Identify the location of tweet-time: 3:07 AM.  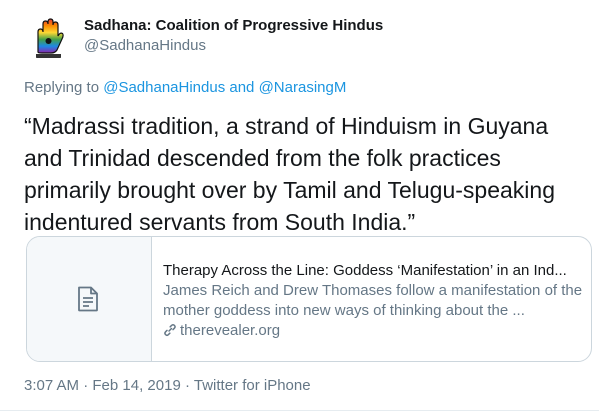
(51, 385).